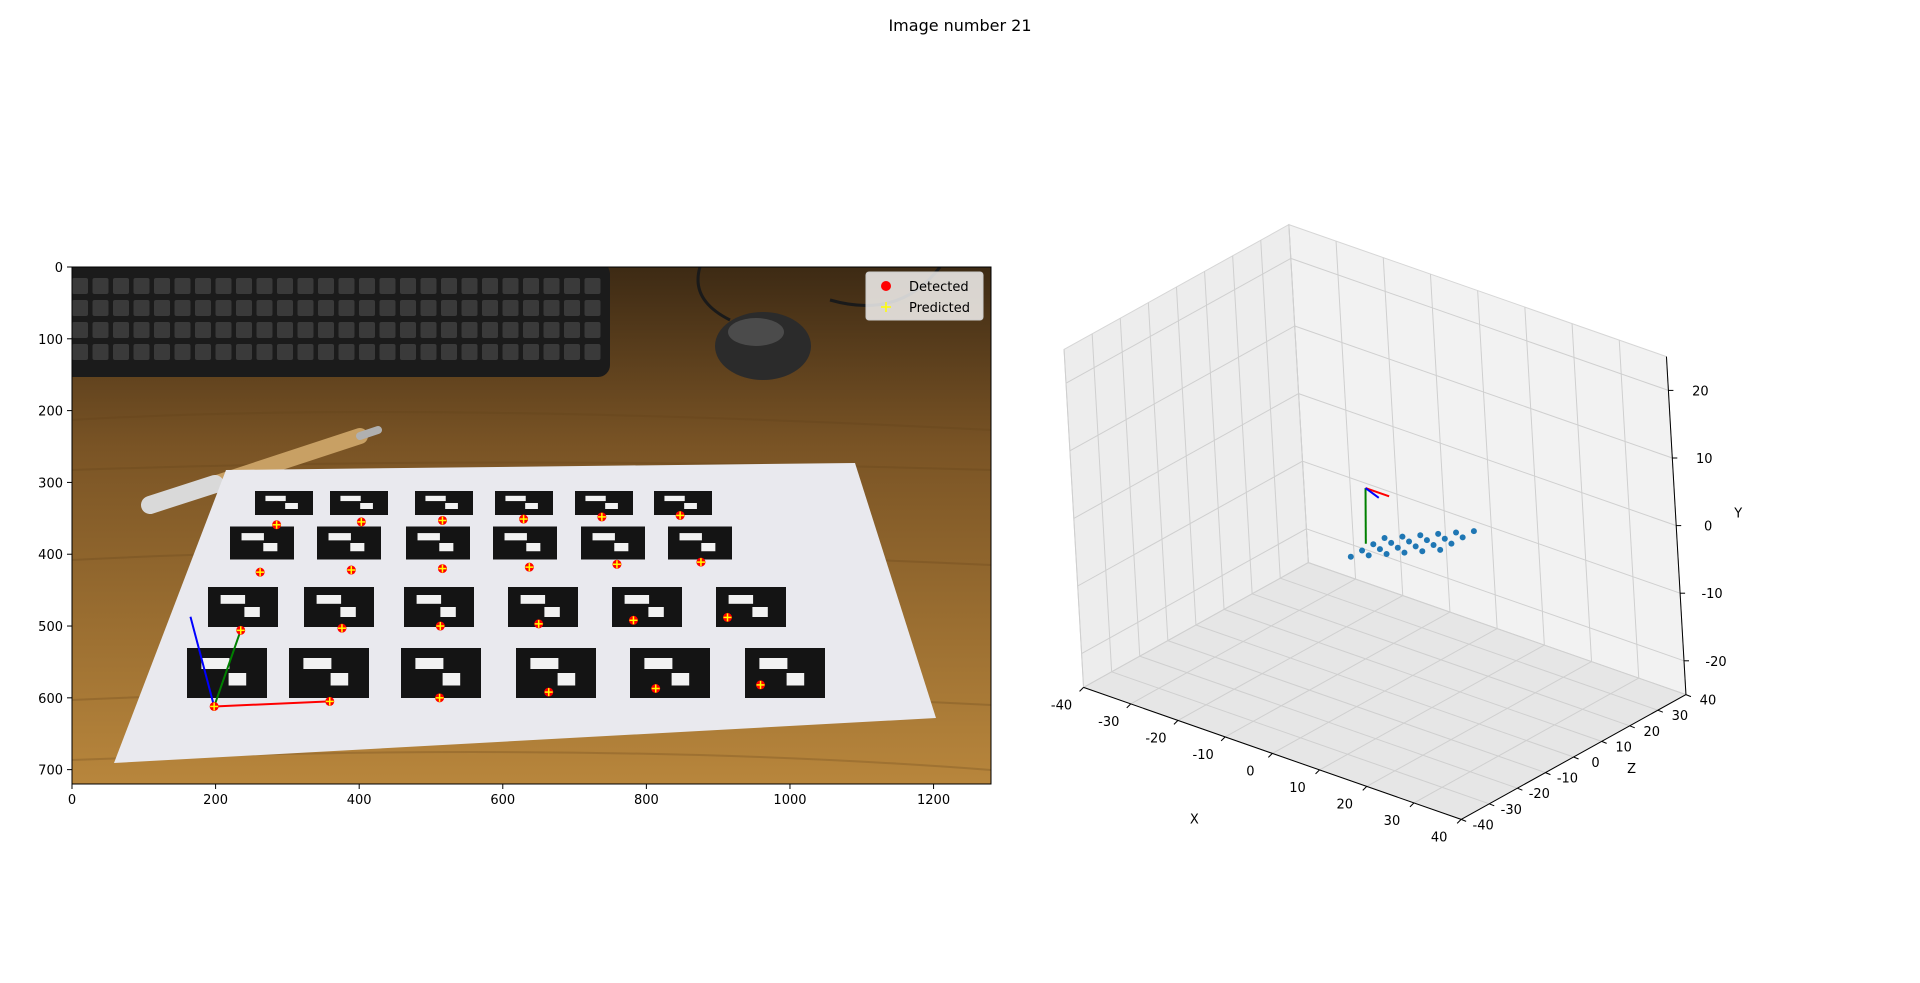 The width and height of the screenshot is (1920, 983). I want to click on y-tick-label: -20, so click(1715, 662).